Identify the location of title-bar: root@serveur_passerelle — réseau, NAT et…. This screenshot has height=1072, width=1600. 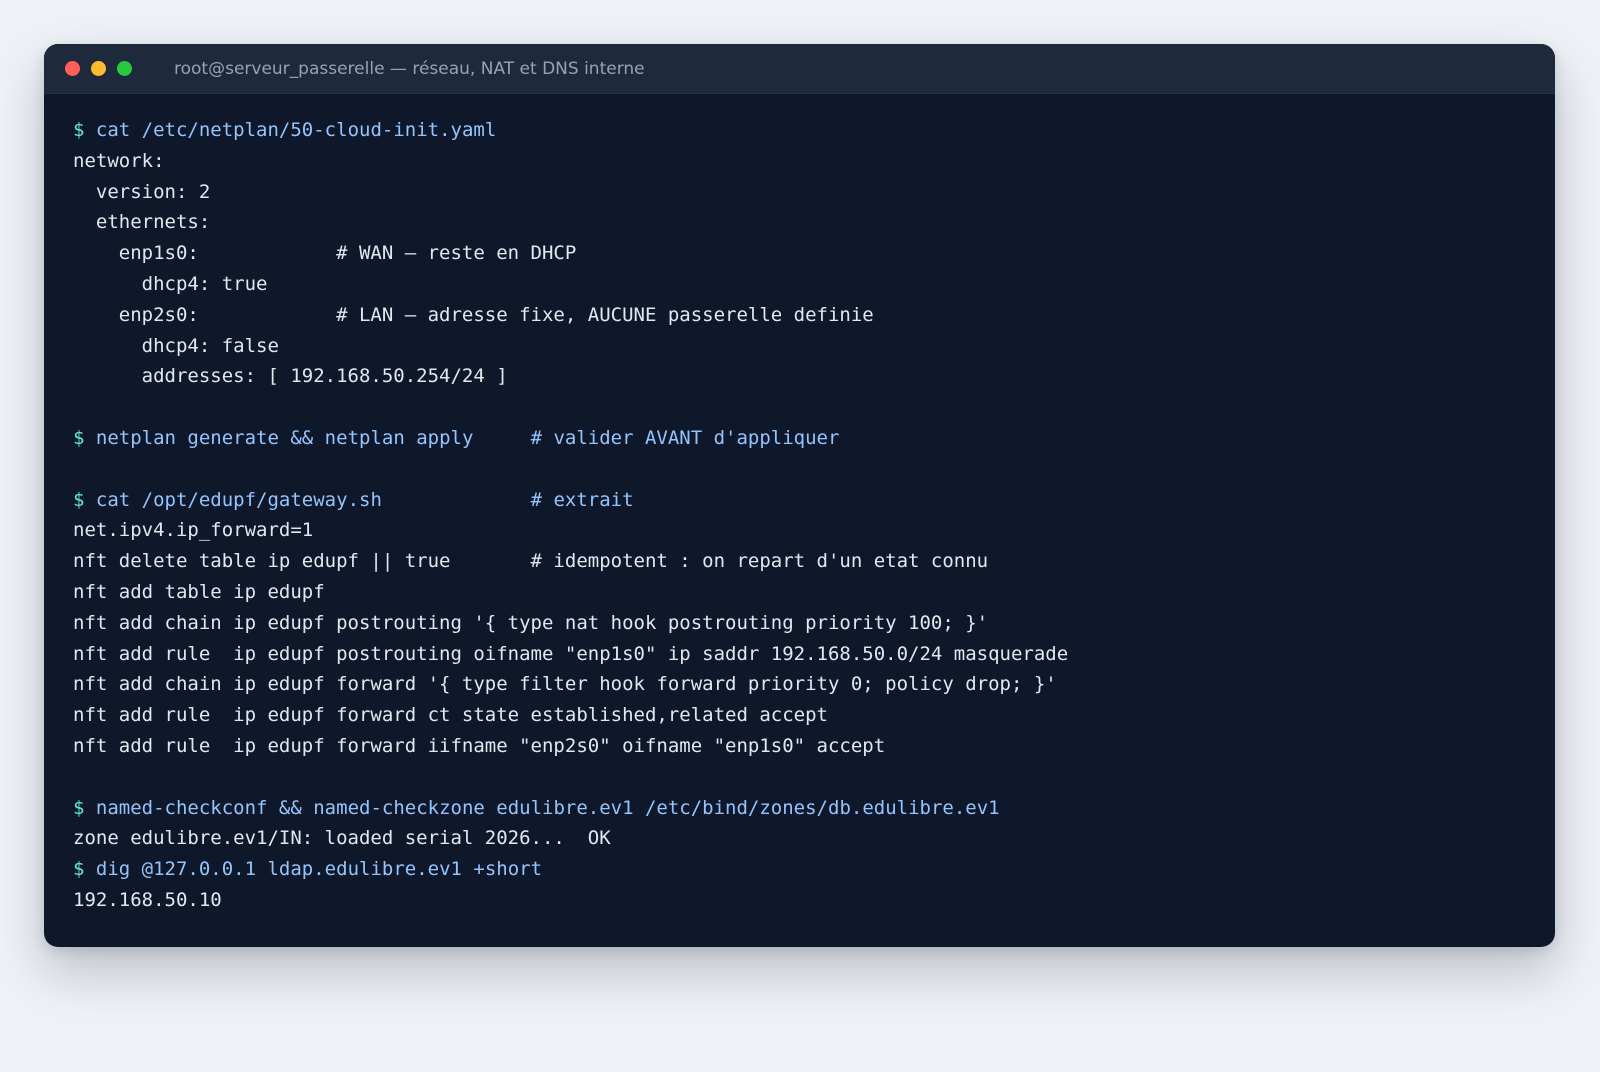
(799, 69).